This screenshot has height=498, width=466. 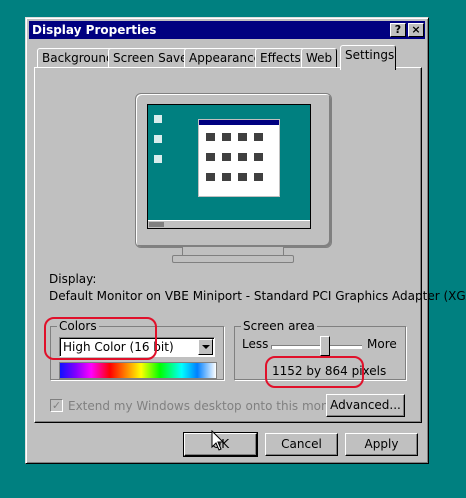 I want to click on monitor-screen, so click(x=229, y=166).